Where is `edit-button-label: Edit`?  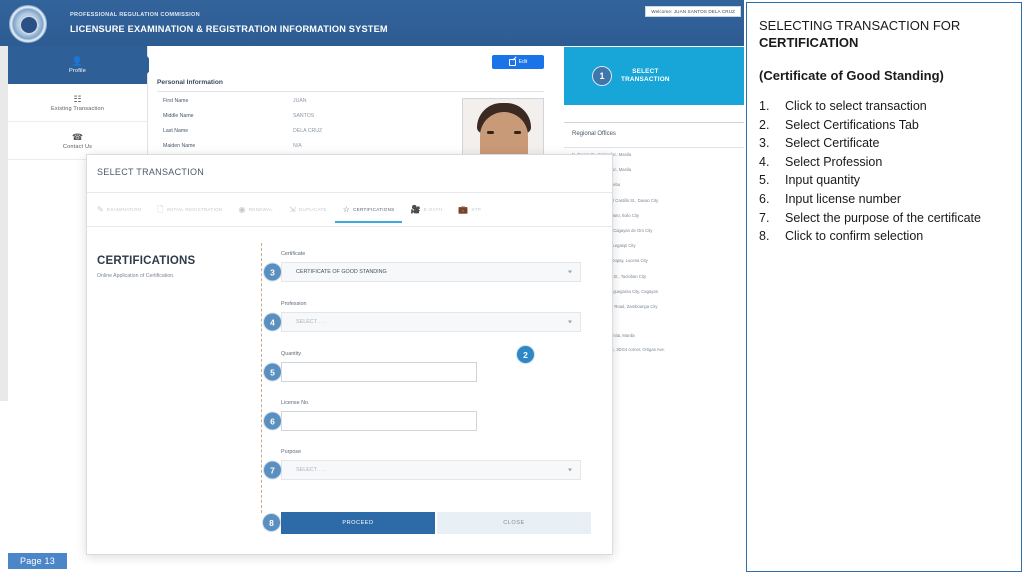 edit-button-label: Edit is located at coordinates (523, 62).